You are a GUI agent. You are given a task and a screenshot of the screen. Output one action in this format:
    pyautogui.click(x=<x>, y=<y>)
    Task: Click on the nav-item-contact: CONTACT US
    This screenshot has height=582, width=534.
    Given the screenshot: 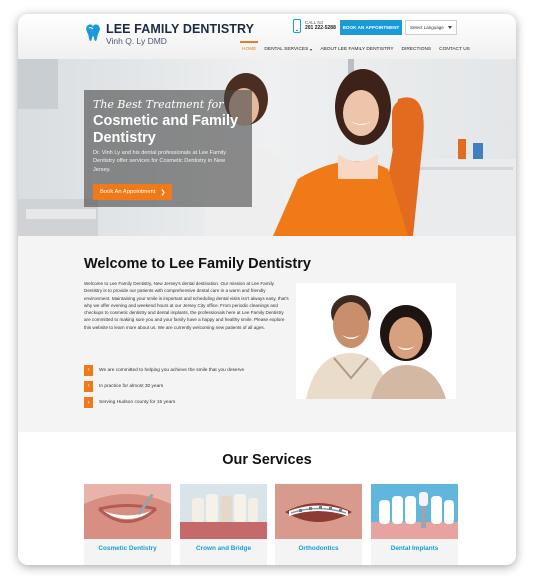 What is the action you would take?
    pyautogui.click(x=454, y=49)
    